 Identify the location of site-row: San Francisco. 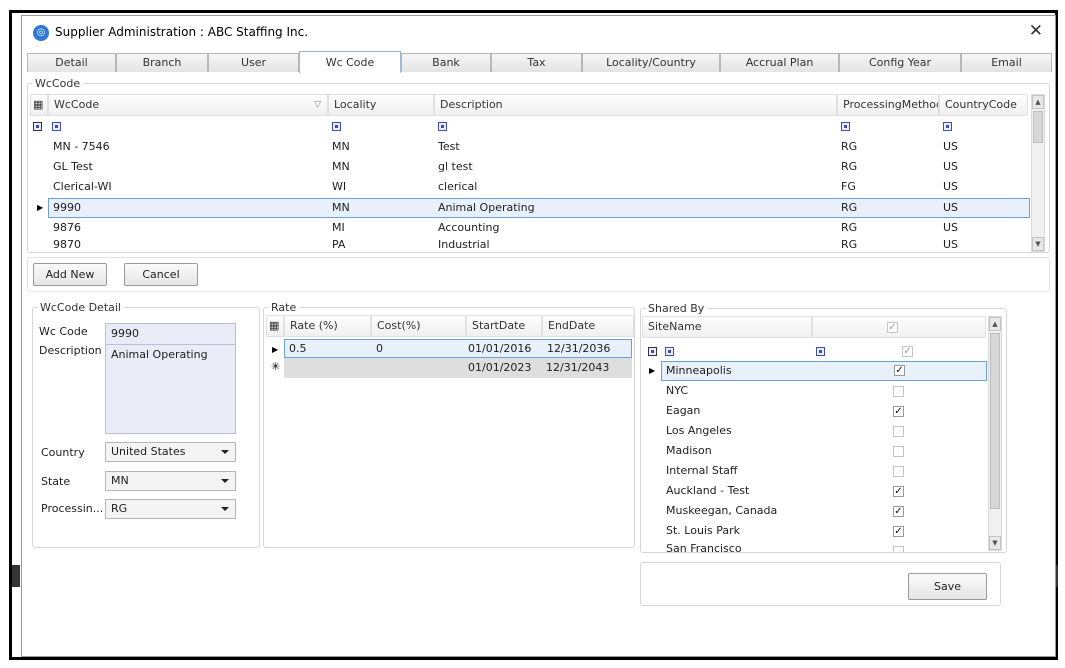
(813, 546).